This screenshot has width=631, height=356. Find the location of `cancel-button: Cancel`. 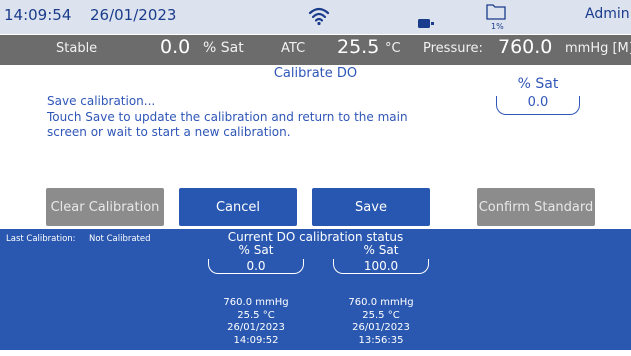

cancel-button: Cancel is located at coordinates (238, 207).